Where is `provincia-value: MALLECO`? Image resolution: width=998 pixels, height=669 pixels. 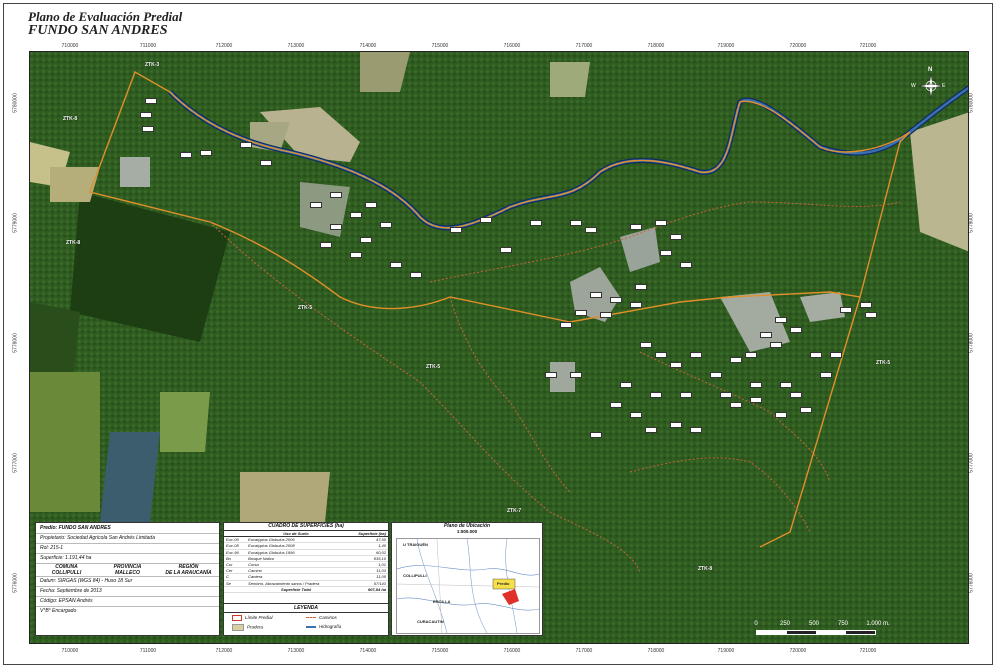 provincia-value: MALLECO is located at coordinates (127, 573).